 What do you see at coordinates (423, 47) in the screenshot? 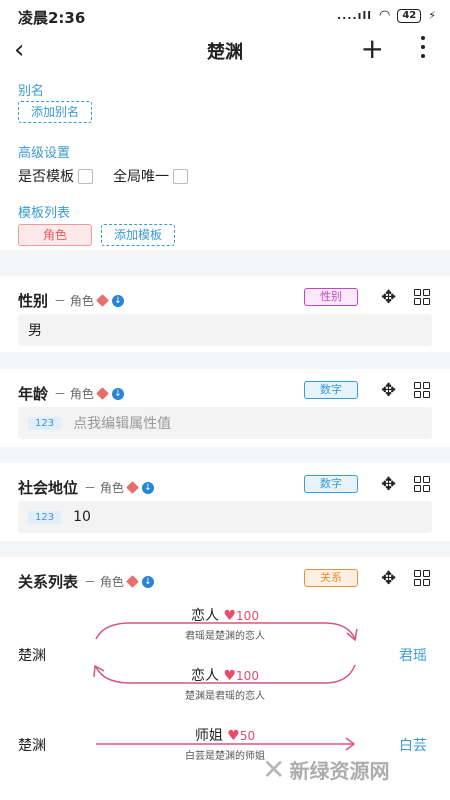
I see `more-options-icon` at bounding box center [423, 47].